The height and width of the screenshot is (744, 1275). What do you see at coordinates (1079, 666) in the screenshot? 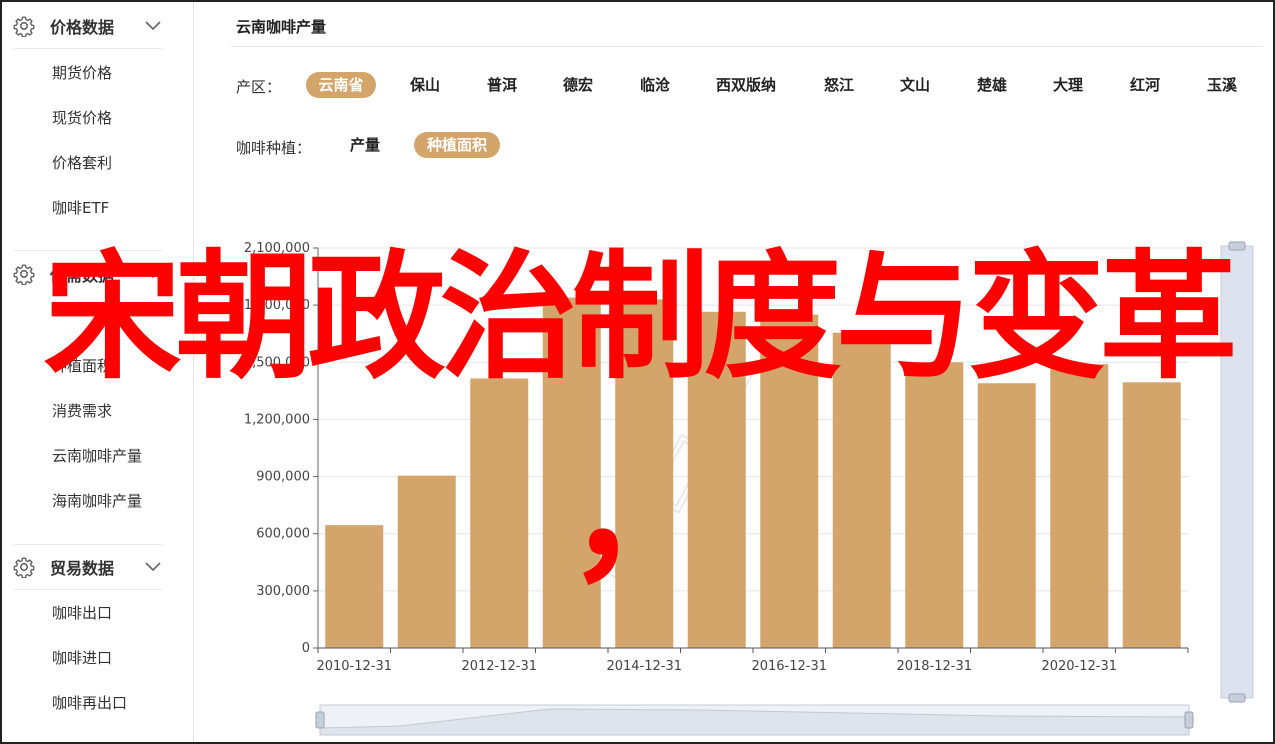
I see `x-tick-label: 2020-12-31` at bounding box center [1079, 666].